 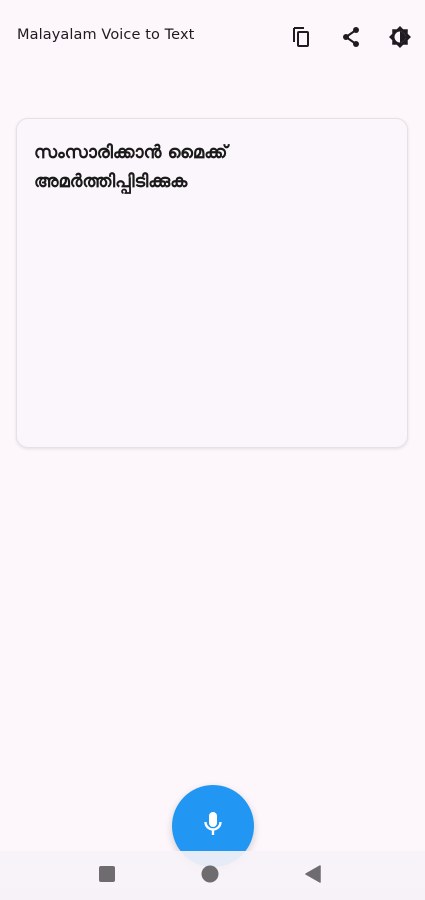 I want to click on copy-button, so click(x=301, y=37).